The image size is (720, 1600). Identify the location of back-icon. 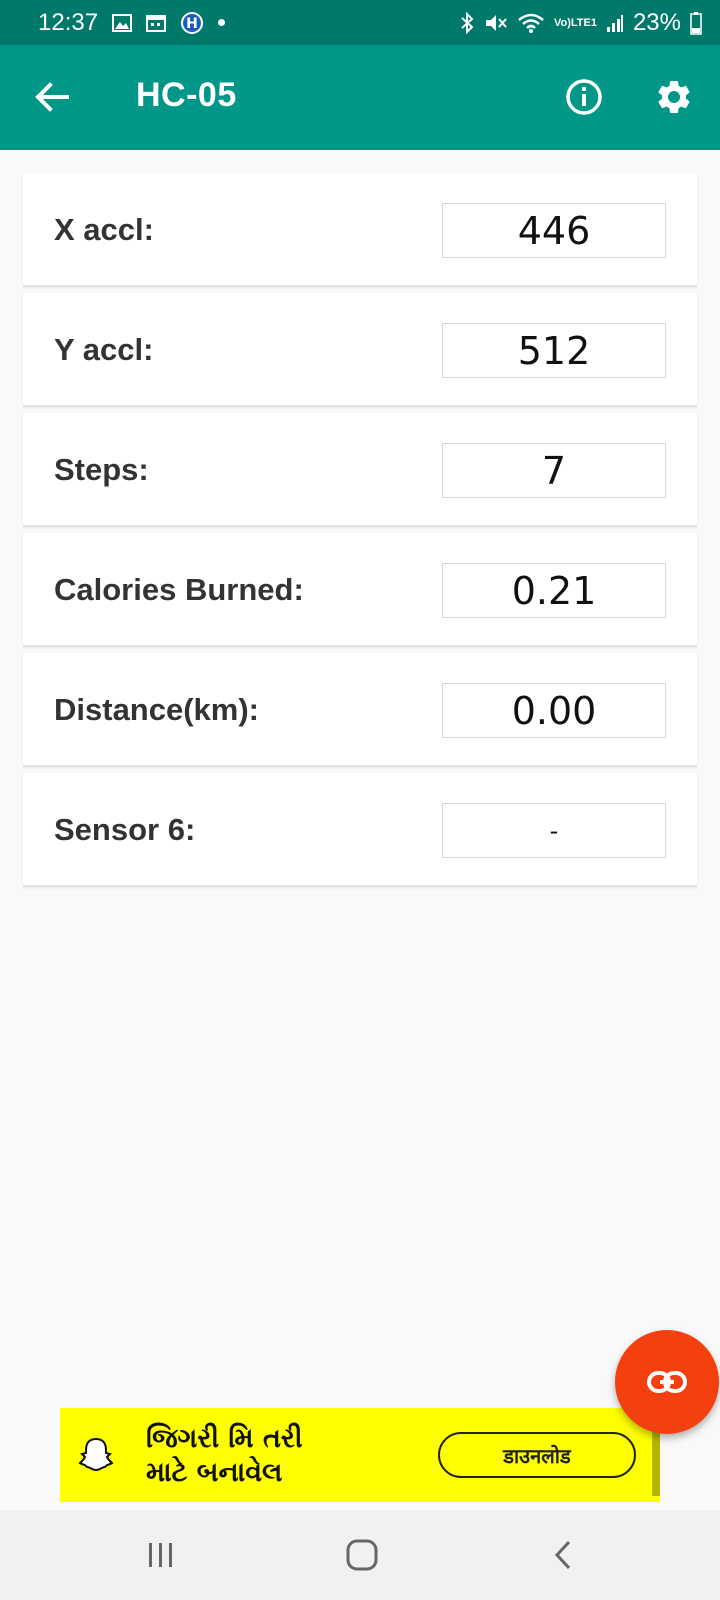
(562, 1555).